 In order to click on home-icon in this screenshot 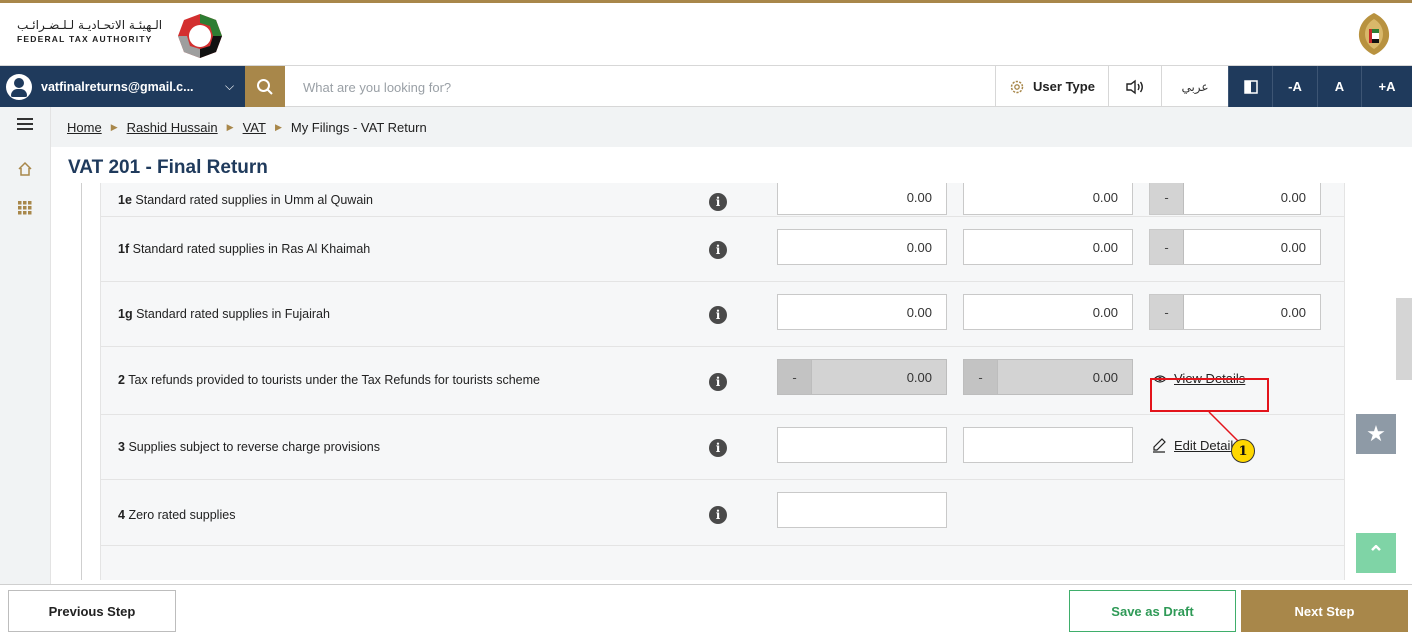, I will do `click(25, 169)`.